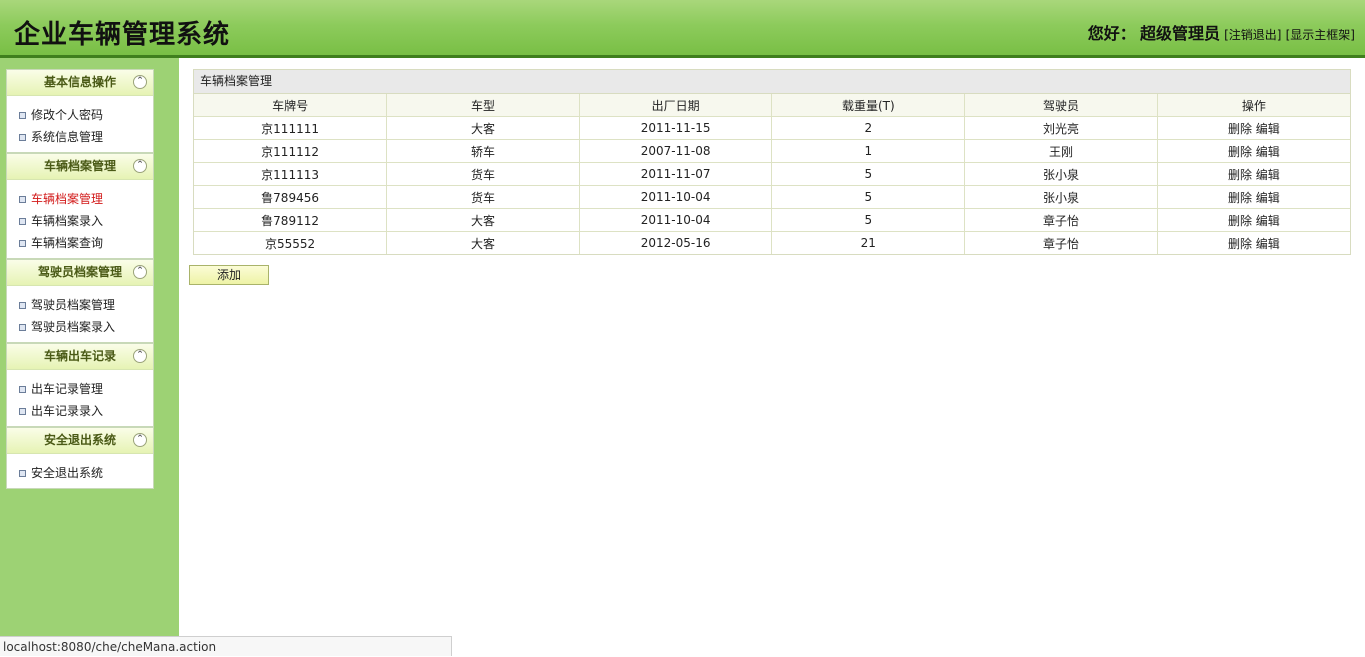 This screenshot has width=1365, height=657. What do you see at coordinates (868, 105) in the screenshot?
I see `column-header: 载重量(T)` at bounding box center [868, 105].